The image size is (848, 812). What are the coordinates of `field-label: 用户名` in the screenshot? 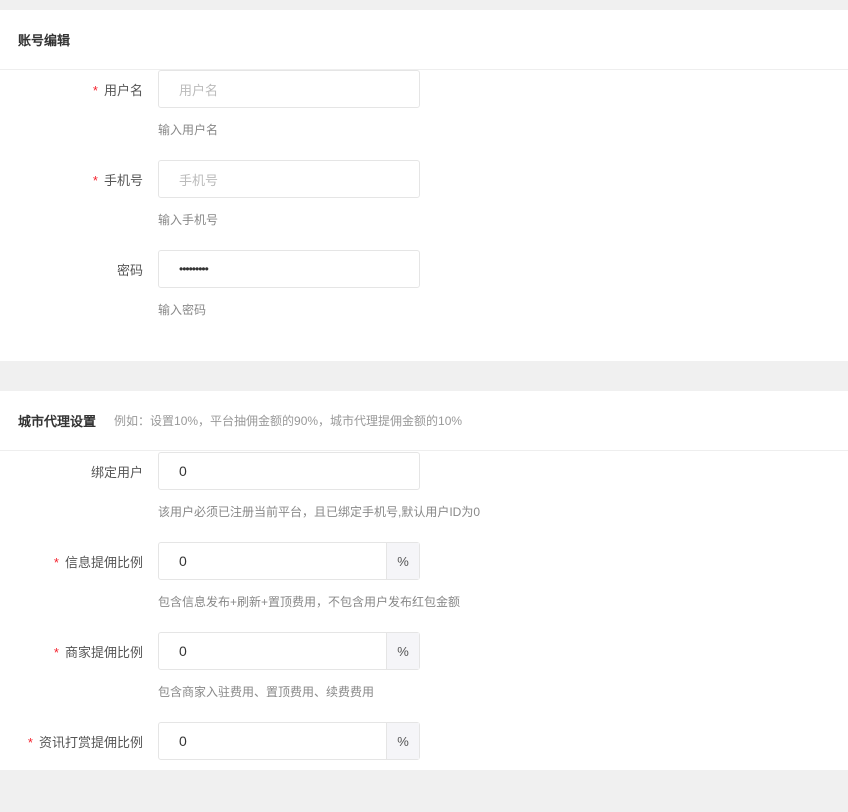 It's located at (123, 90).